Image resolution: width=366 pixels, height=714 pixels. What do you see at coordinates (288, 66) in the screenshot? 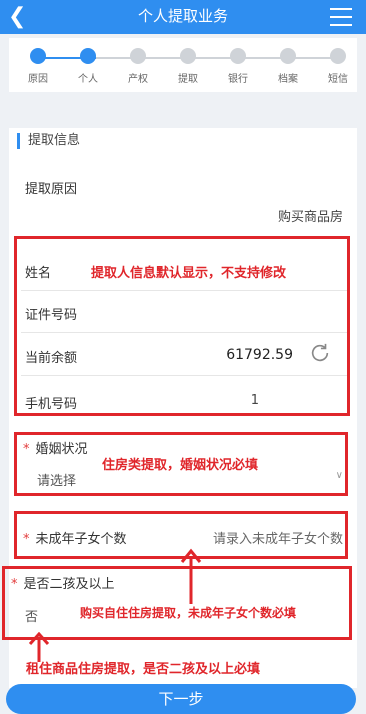
I see `step-archive: 档案` at bounding box center [288, 66].